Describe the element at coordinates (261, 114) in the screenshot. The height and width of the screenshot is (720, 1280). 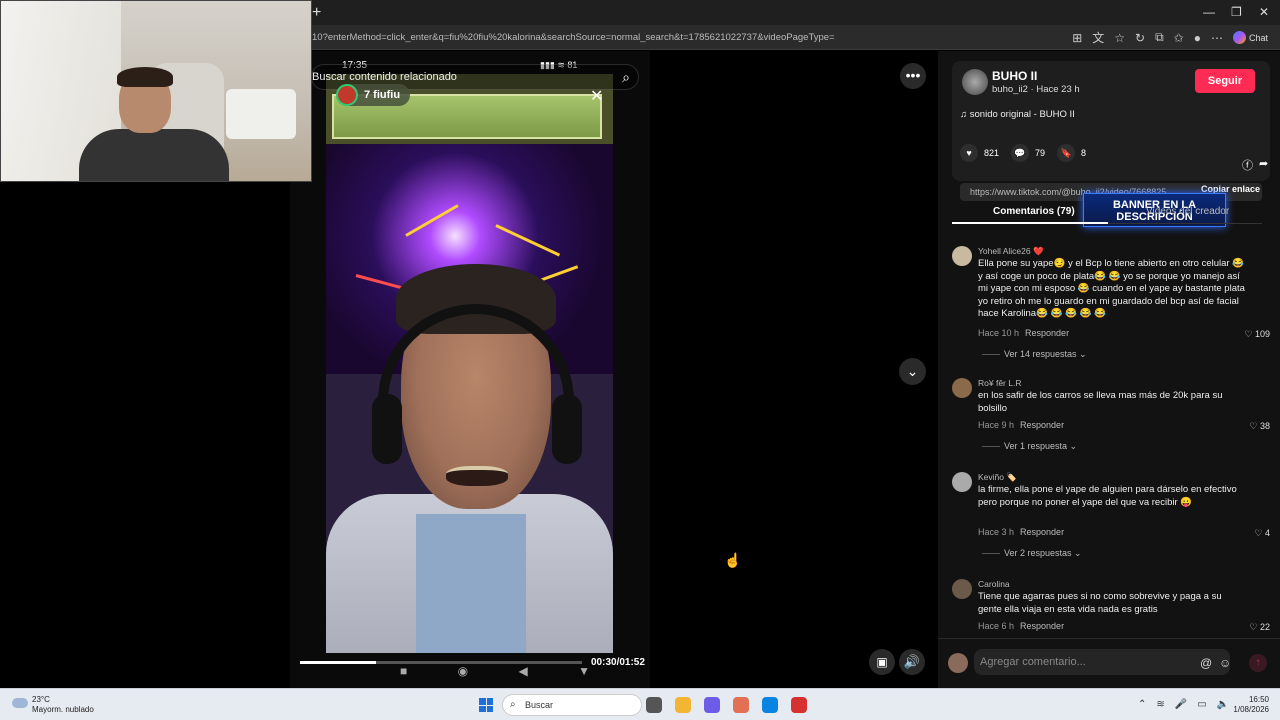
I see `webcam-sofa` at that location.